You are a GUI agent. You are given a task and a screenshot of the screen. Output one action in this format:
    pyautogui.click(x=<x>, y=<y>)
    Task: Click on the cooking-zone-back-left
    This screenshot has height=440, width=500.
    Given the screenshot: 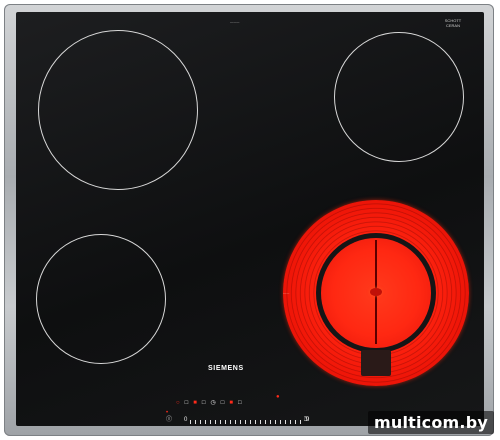 What is the action you would take?
    pyautogui.click(x=118, y=110)
    